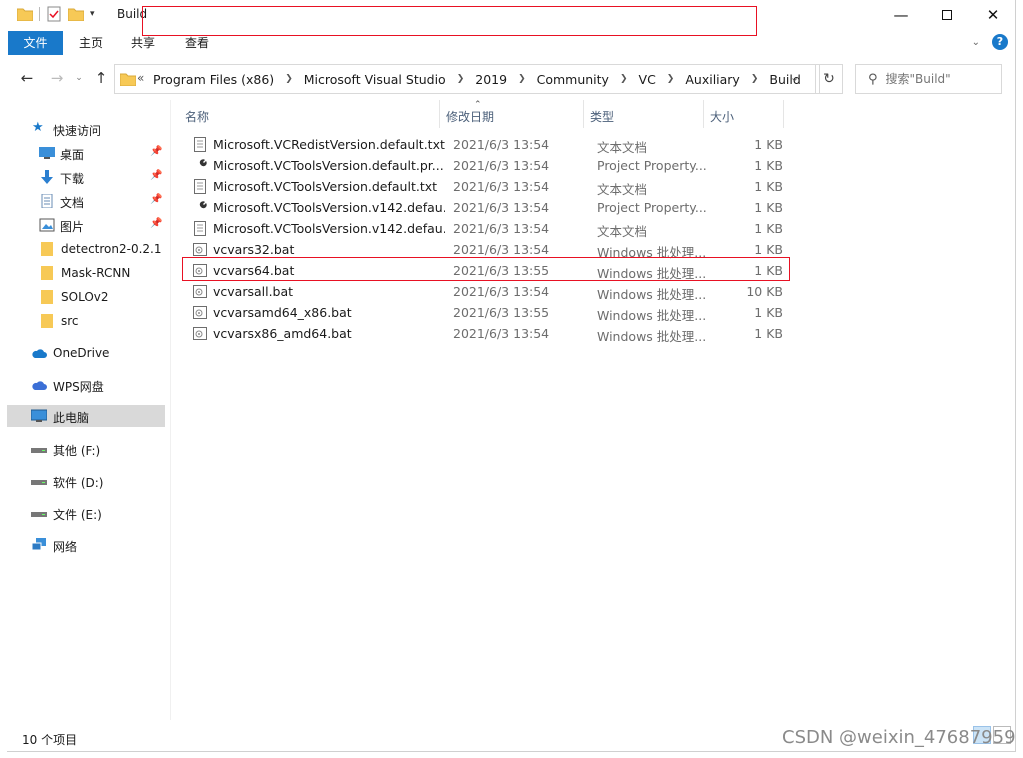  What do you see at coordinates (78, 387) in the screenshot?
I see `nav-label: WPS网盘` at bounding box center [78, 387].